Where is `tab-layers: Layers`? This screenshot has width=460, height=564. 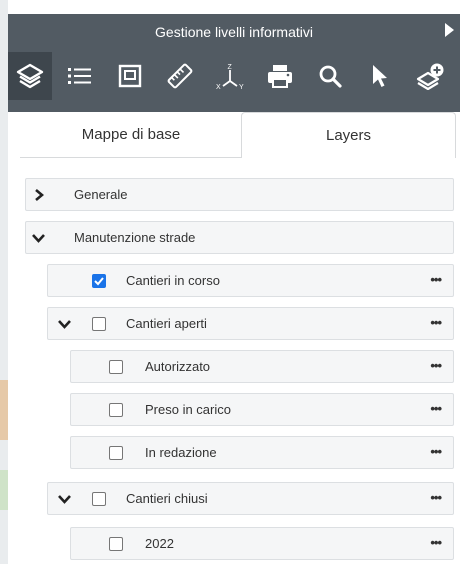 tab-layers: Layers is located at coordinates (348, 135).